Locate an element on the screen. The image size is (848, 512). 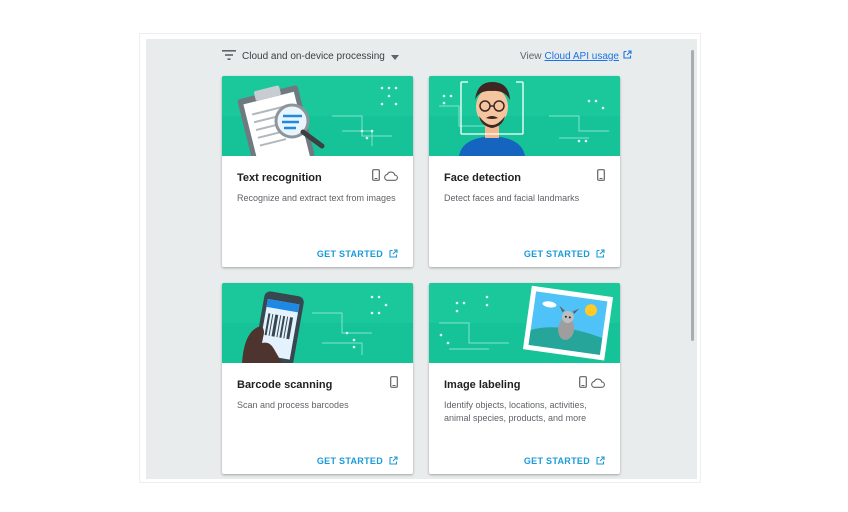
card-title: Text recognition is located at coordinates (279, 178).